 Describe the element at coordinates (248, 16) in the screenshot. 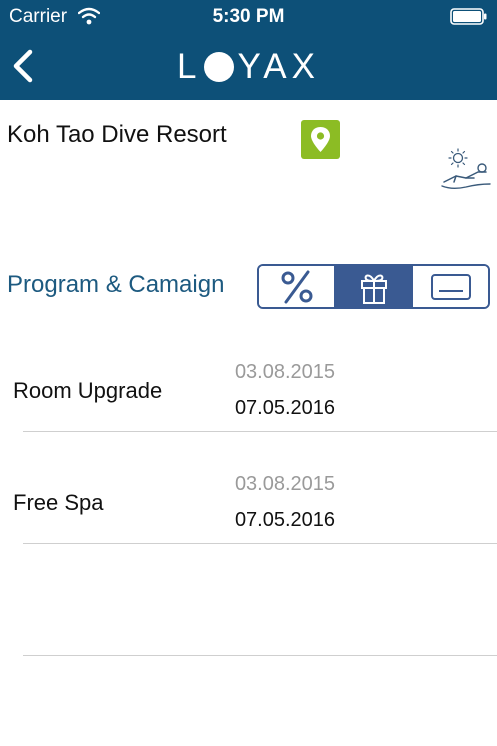

I see `status-time: 5:30 PM` at that location.